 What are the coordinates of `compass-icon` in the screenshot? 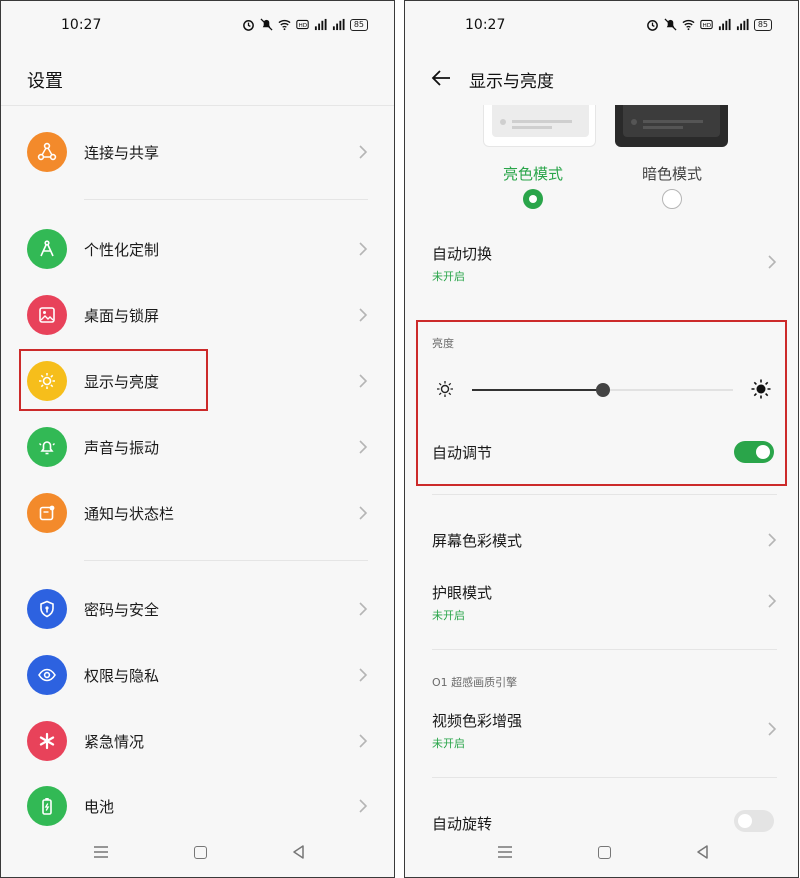 It's located at (47, 249).